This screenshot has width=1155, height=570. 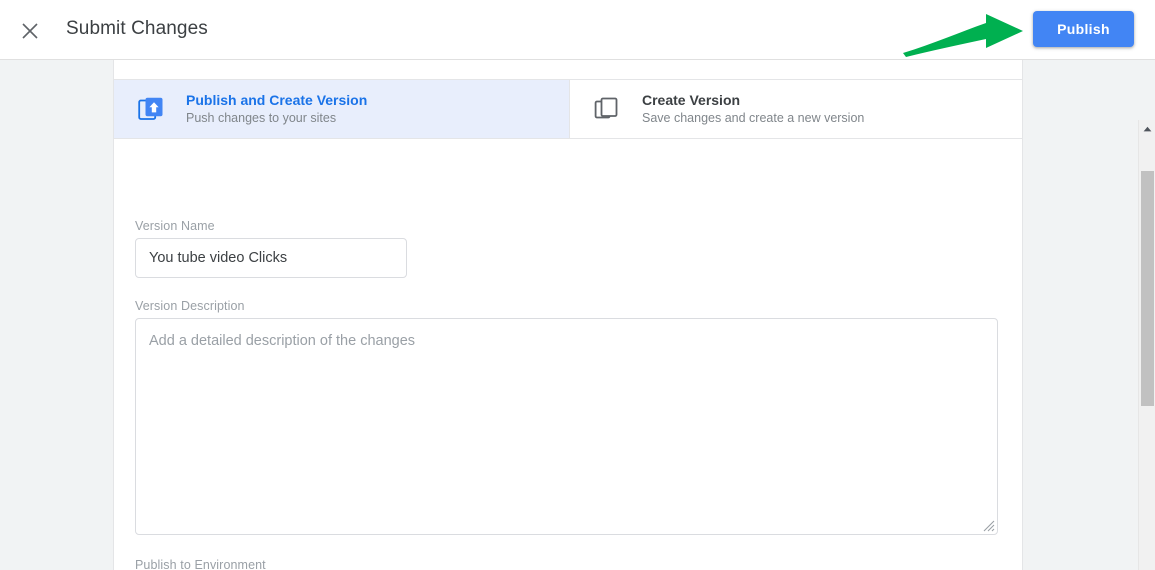 What do you see at coordinates (30, 31) in the screenshot?
I see `close-icon` at bounding box center [30, 31].